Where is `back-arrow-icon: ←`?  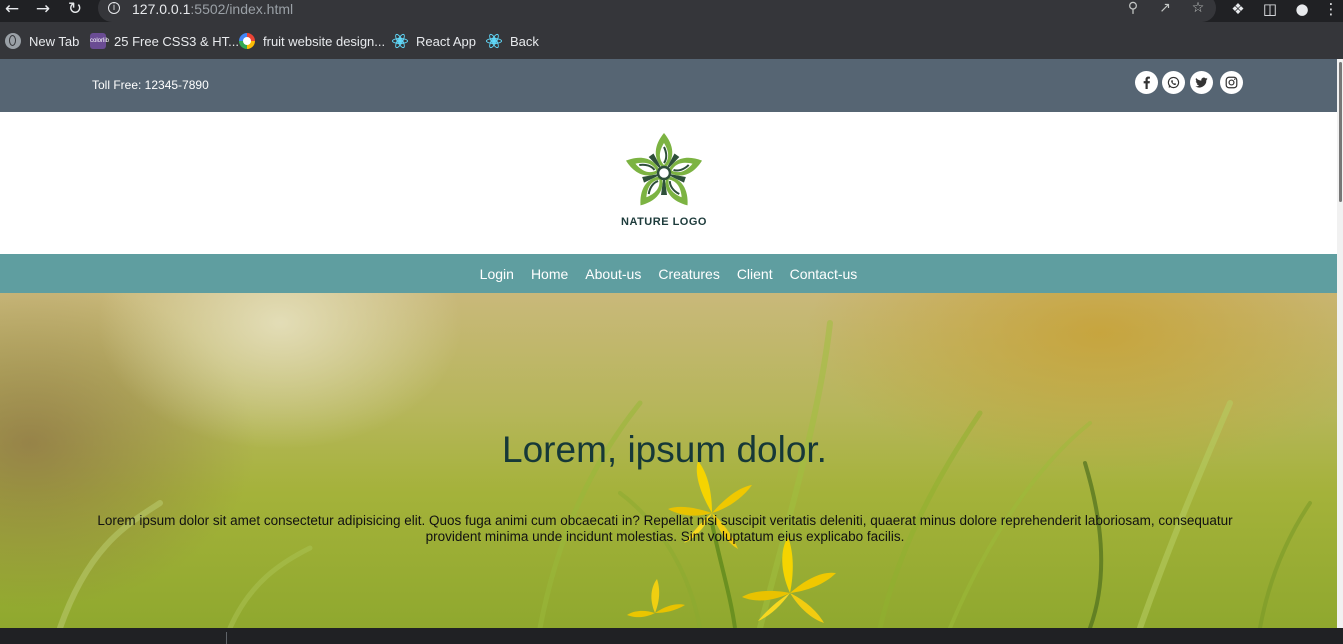 back-arrow-icon: ← is located at coordinates (12, 10).